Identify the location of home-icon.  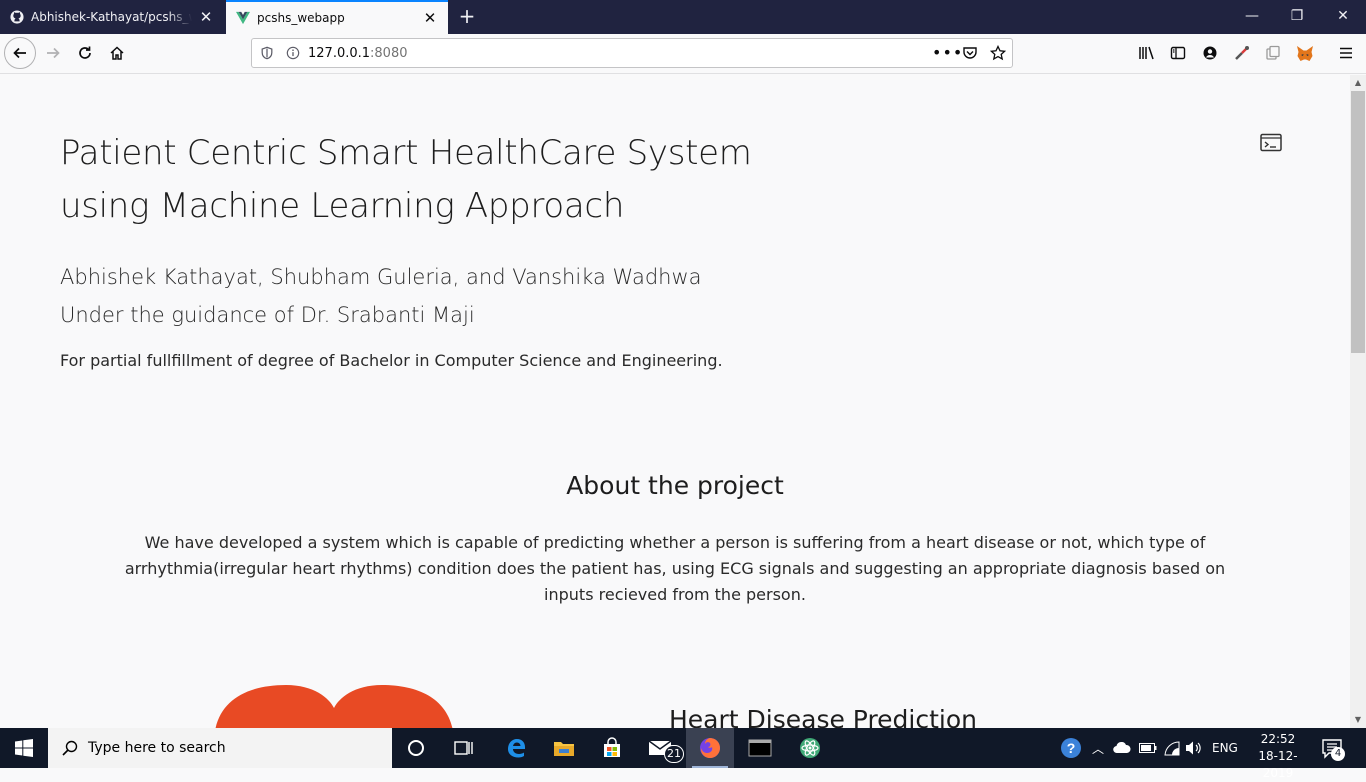
(117, 53).